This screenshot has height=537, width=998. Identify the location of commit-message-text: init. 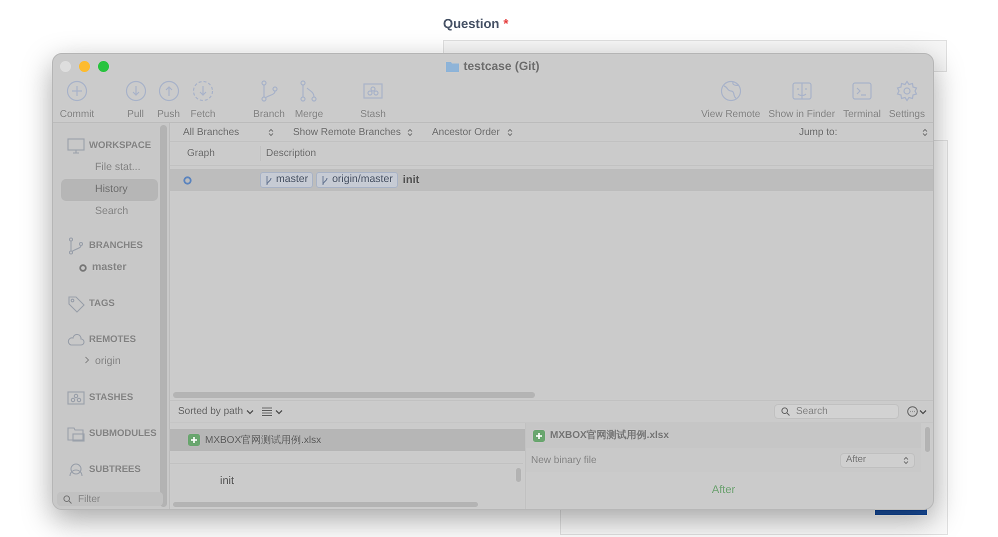
(227, 481).